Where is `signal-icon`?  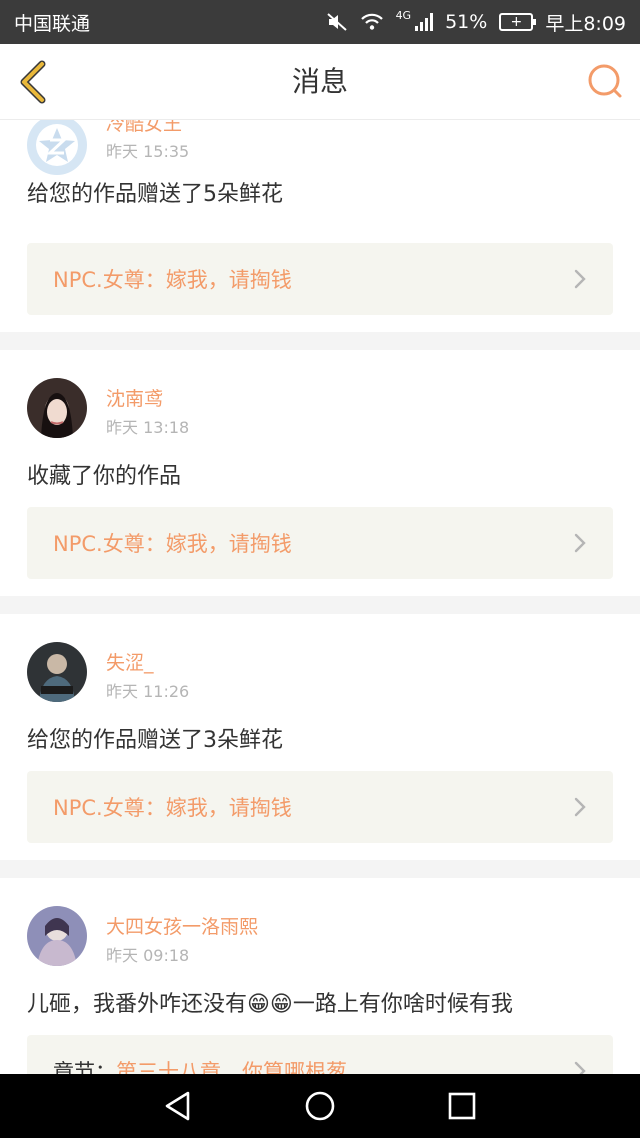
signal-icon is located at coordinates (424, 22).